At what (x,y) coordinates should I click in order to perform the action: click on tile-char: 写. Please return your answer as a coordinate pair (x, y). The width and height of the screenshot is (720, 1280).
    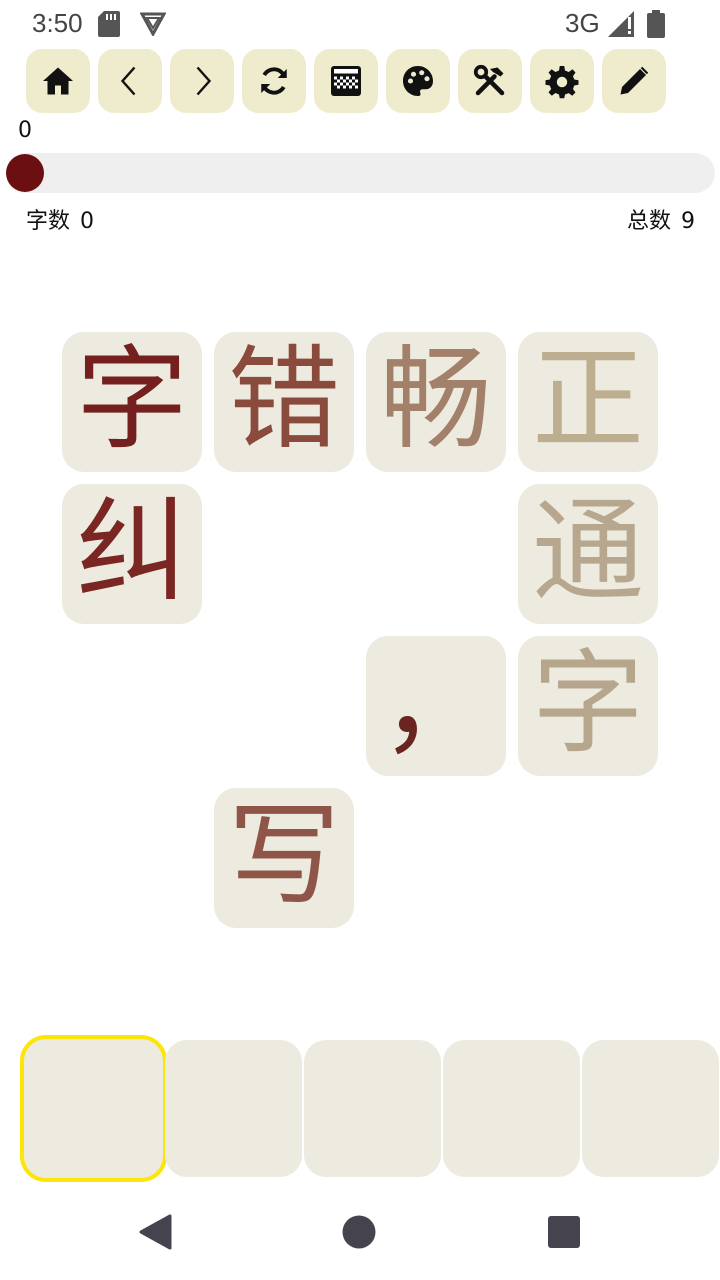
    Looking at the image, I should click on (284, 856).